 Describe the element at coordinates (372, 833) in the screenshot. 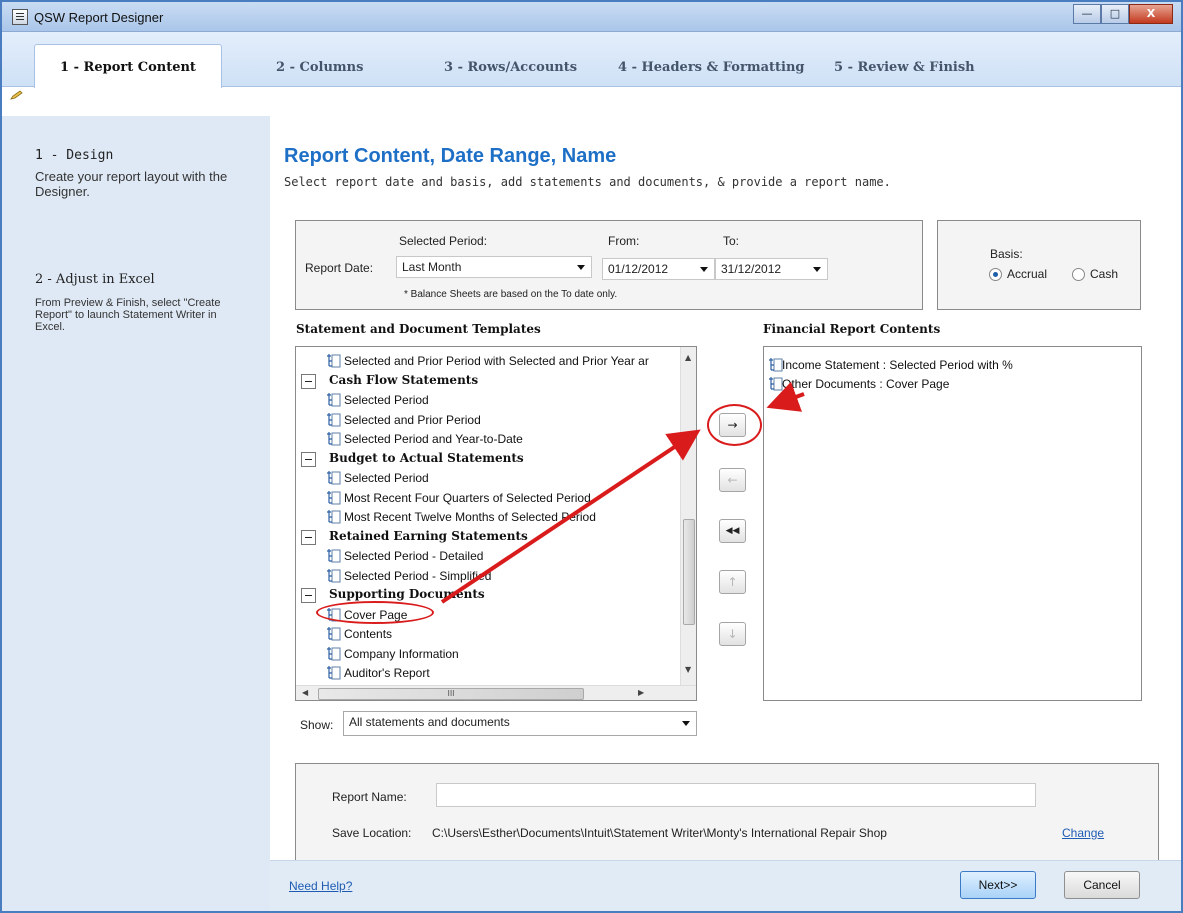

I see `save-location-label: Save Location:` at that location.